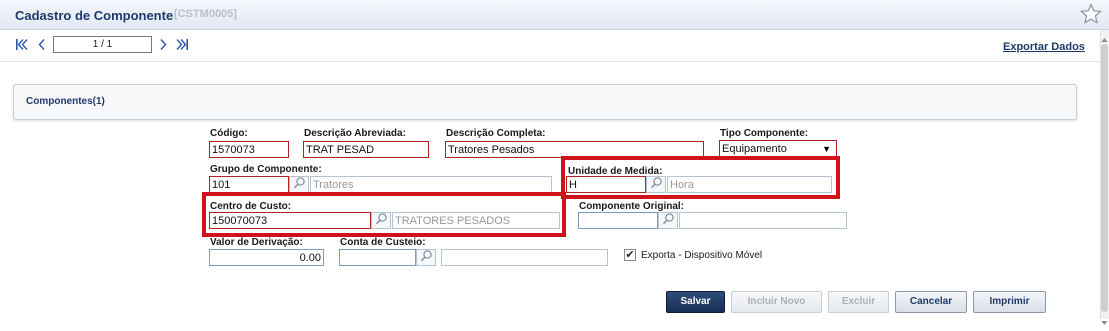 The image size is (1109, 331). I want to click on centro-custo-lookup-button, so click(381, 220).